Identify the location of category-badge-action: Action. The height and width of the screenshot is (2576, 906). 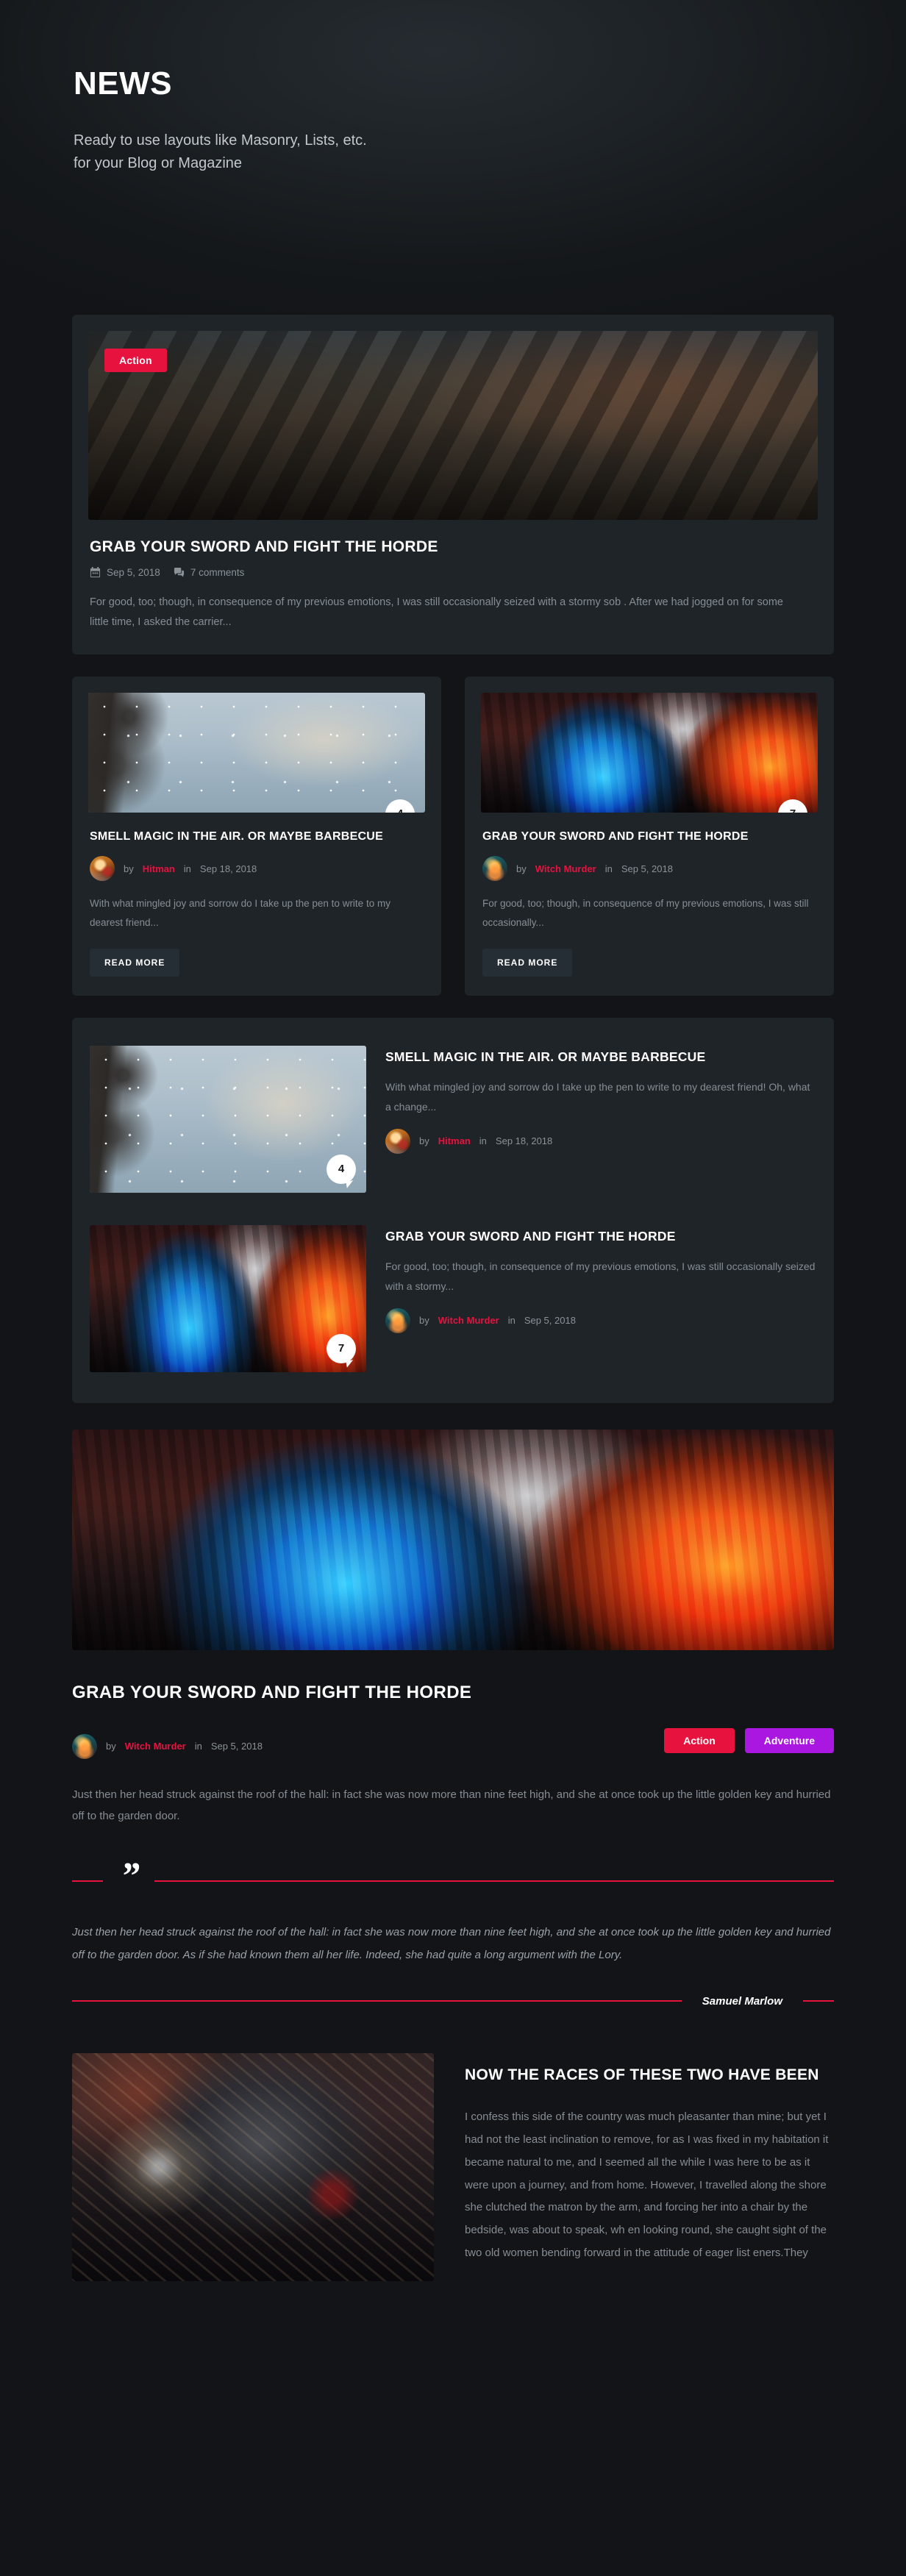
(135, 360).